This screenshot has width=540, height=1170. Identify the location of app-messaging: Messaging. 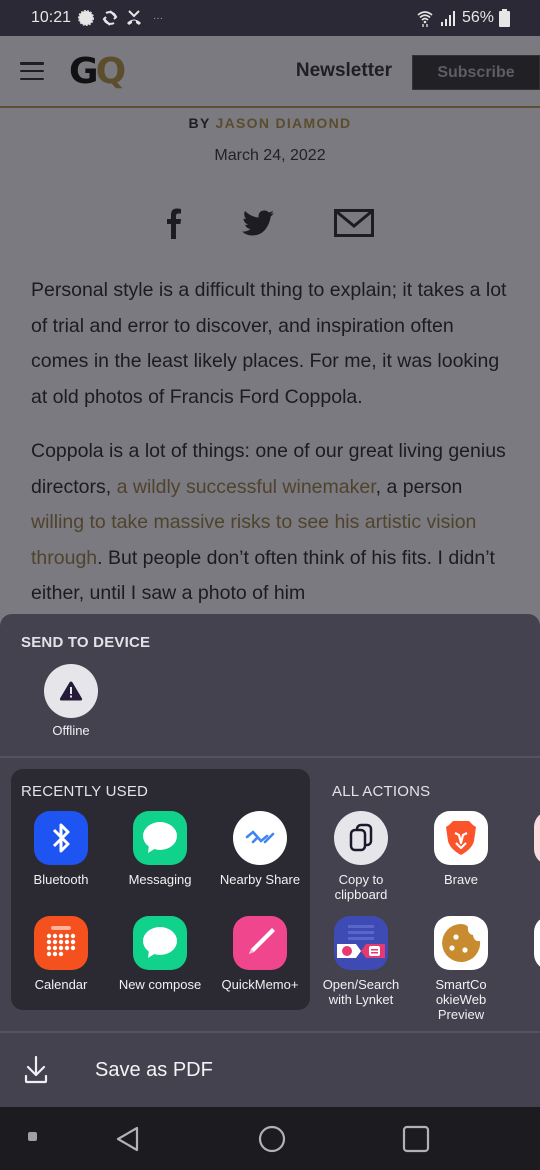
(160, 849).